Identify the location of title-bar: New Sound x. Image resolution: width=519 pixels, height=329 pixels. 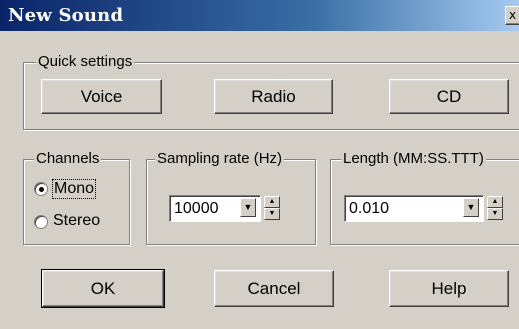
(259, 15).